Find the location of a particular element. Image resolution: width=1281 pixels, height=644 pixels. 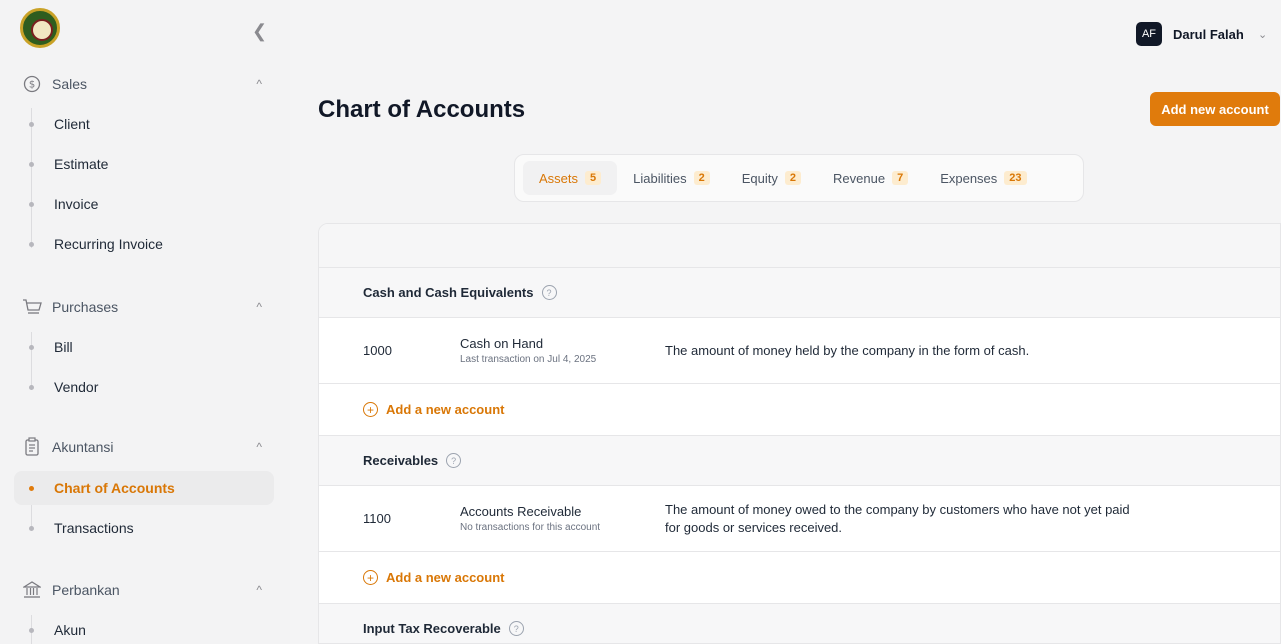

sidebar-group-label: Perbankan is located at coordinates (86, 590).